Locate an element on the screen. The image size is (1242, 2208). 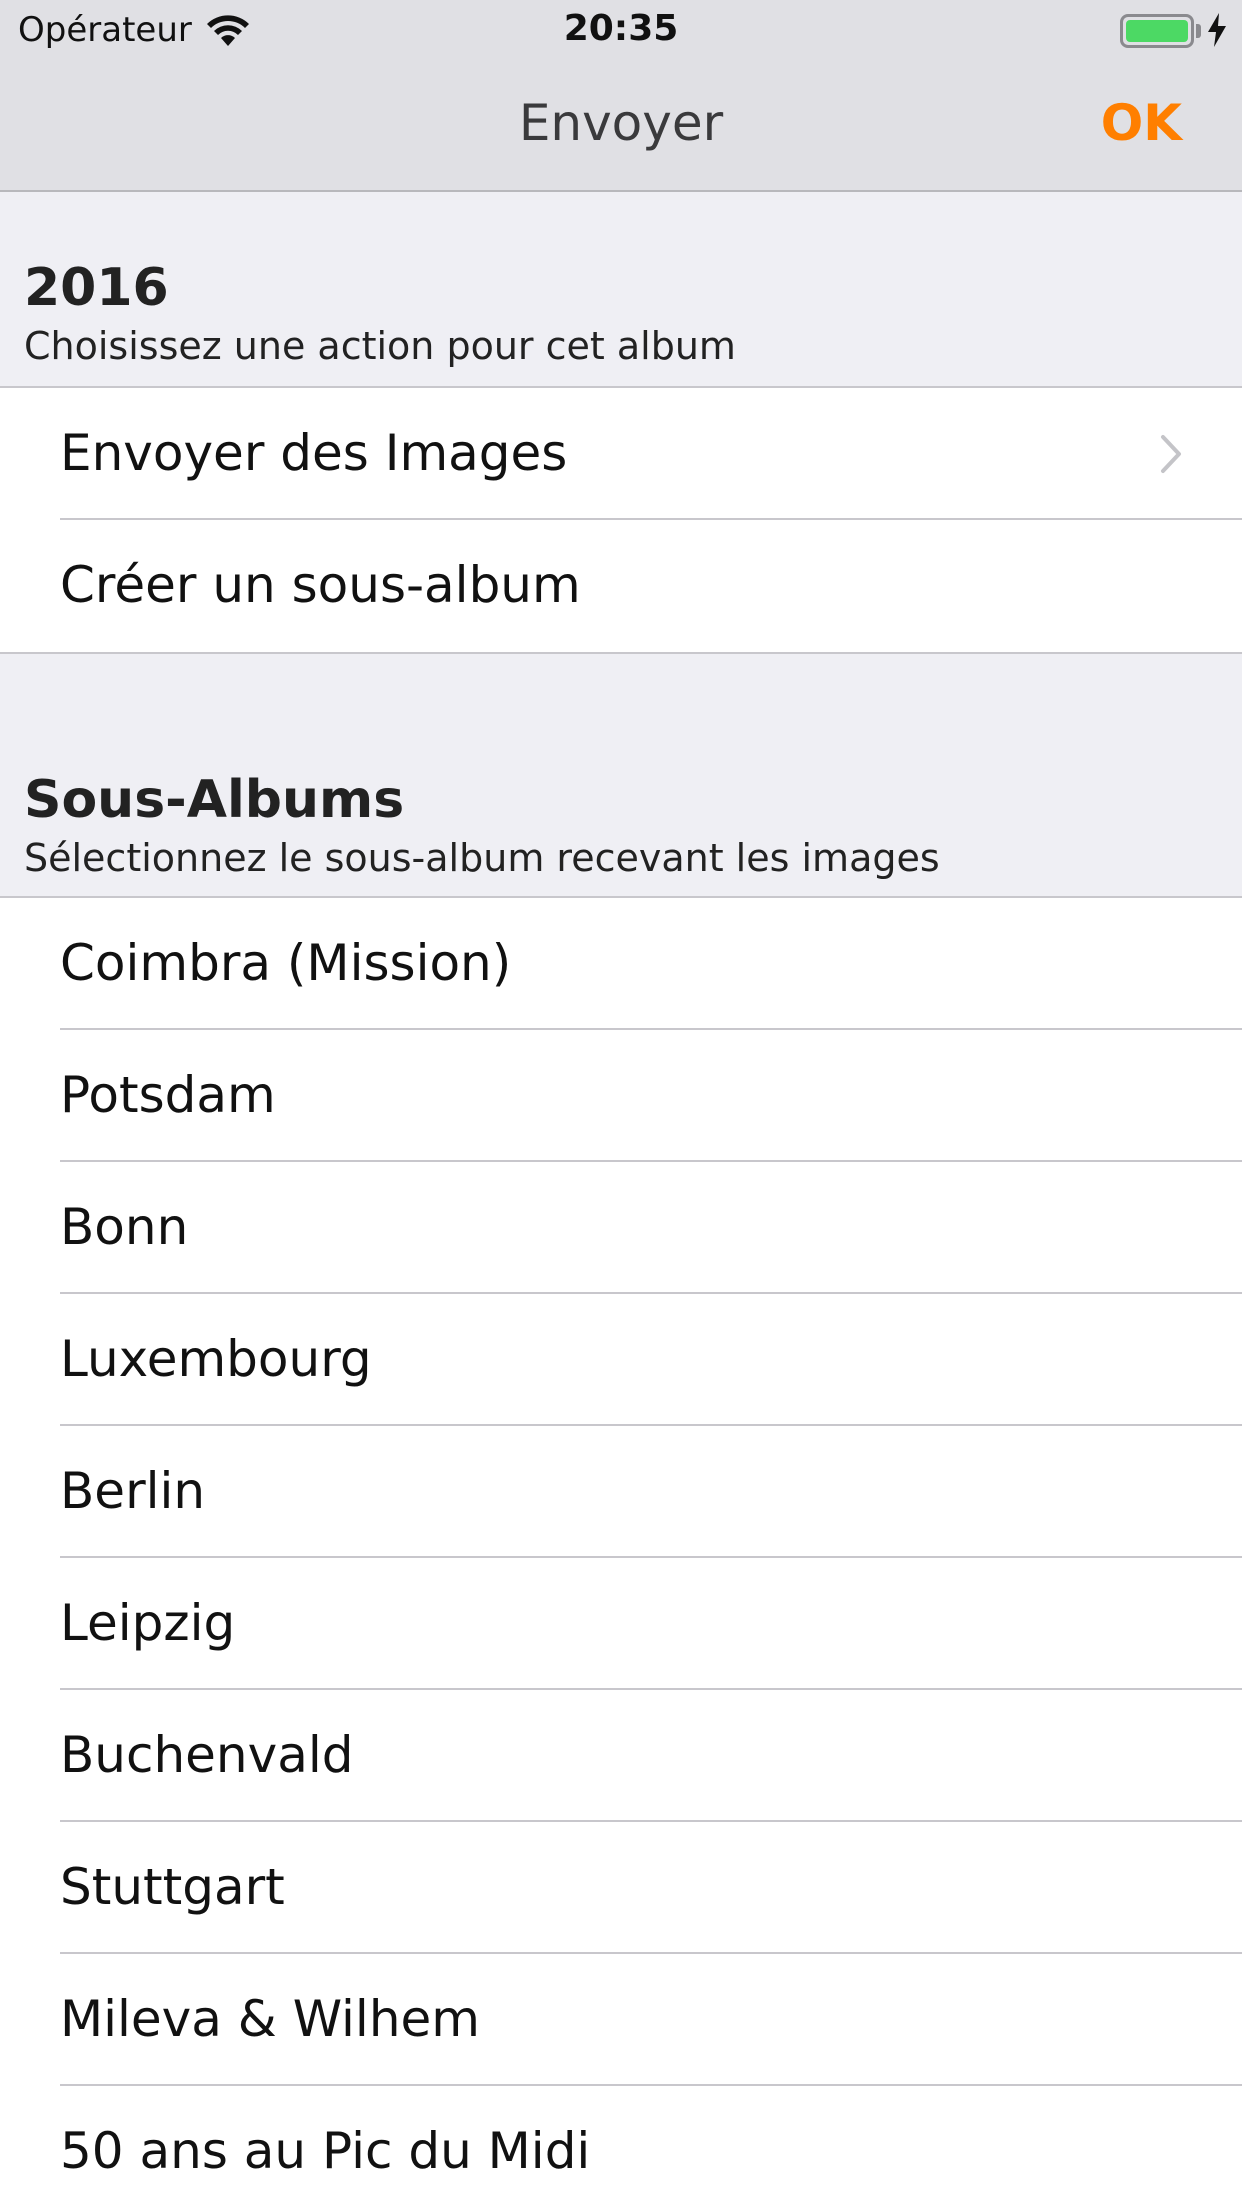
actions-section-subtitle: Choisissez une action pour cet album is located at coordinates (380, 346).